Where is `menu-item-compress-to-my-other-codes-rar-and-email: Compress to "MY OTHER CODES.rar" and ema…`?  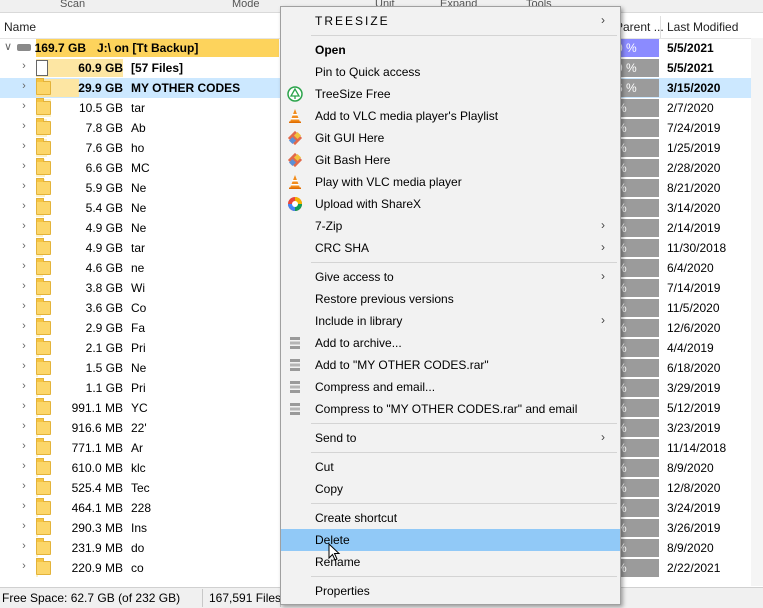
menu-item-compress-to-my-other-codes-rar-and-email: Compress to "MY OTHER CODES.rar" and ema… is located at coordinates (450, 409).